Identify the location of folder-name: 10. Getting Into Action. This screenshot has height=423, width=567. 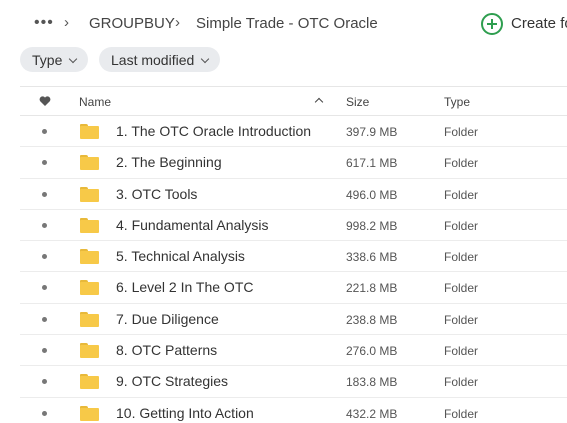
(185, 413).